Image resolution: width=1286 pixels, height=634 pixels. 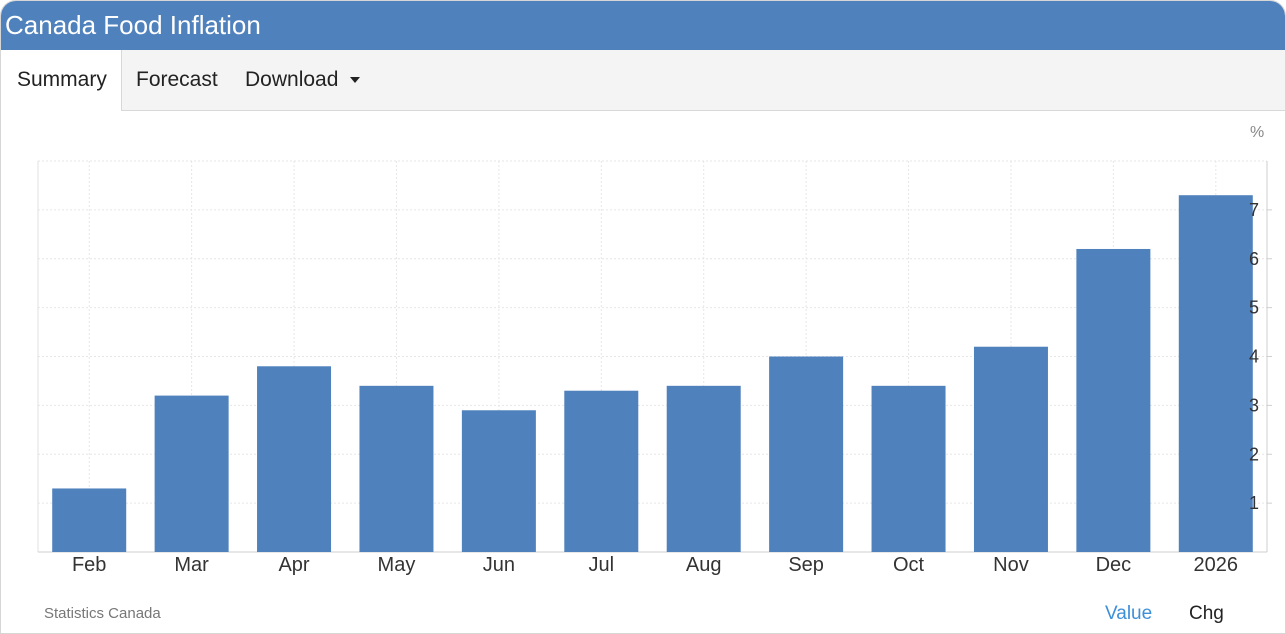 What do you see at coordinates (191, 565) in the screenshot?
I see `x-tick-label: Mar` at bounding box center [191, 565].